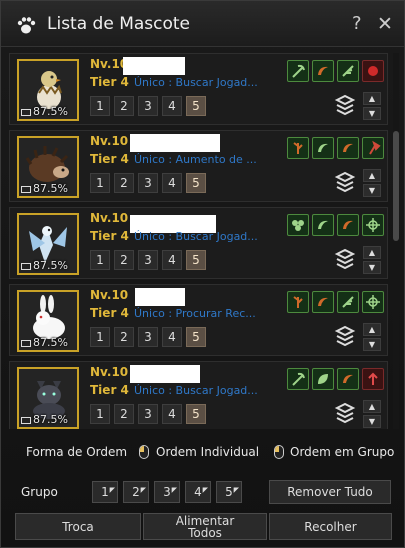 This screenshot has width=405, height=548. Describe the element at coordinates (198, 492) in the screenshot. I see `group-button: 4 ◤` at that location.